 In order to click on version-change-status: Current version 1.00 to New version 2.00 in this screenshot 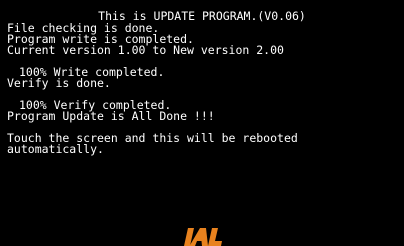, I will do `click(145, 50)`.